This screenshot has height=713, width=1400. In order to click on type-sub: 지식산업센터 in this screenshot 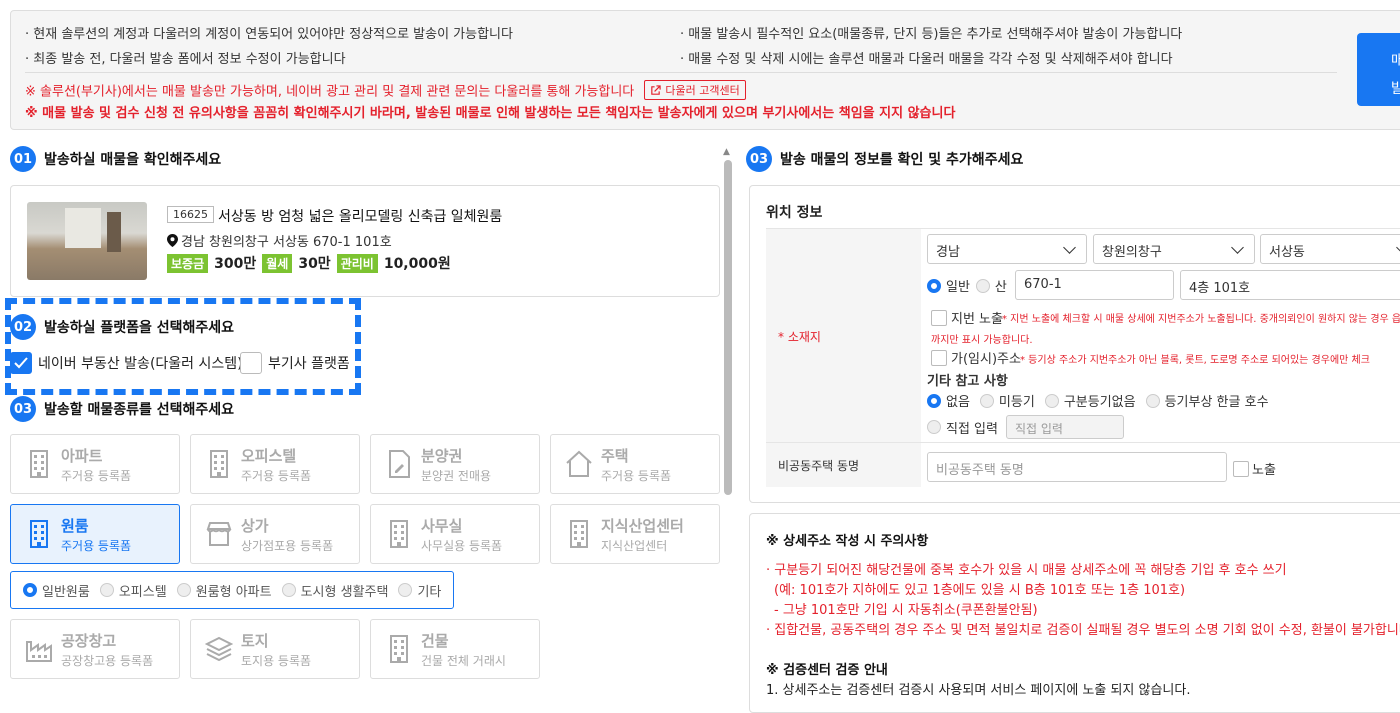, I will do `click(634, 546)`.